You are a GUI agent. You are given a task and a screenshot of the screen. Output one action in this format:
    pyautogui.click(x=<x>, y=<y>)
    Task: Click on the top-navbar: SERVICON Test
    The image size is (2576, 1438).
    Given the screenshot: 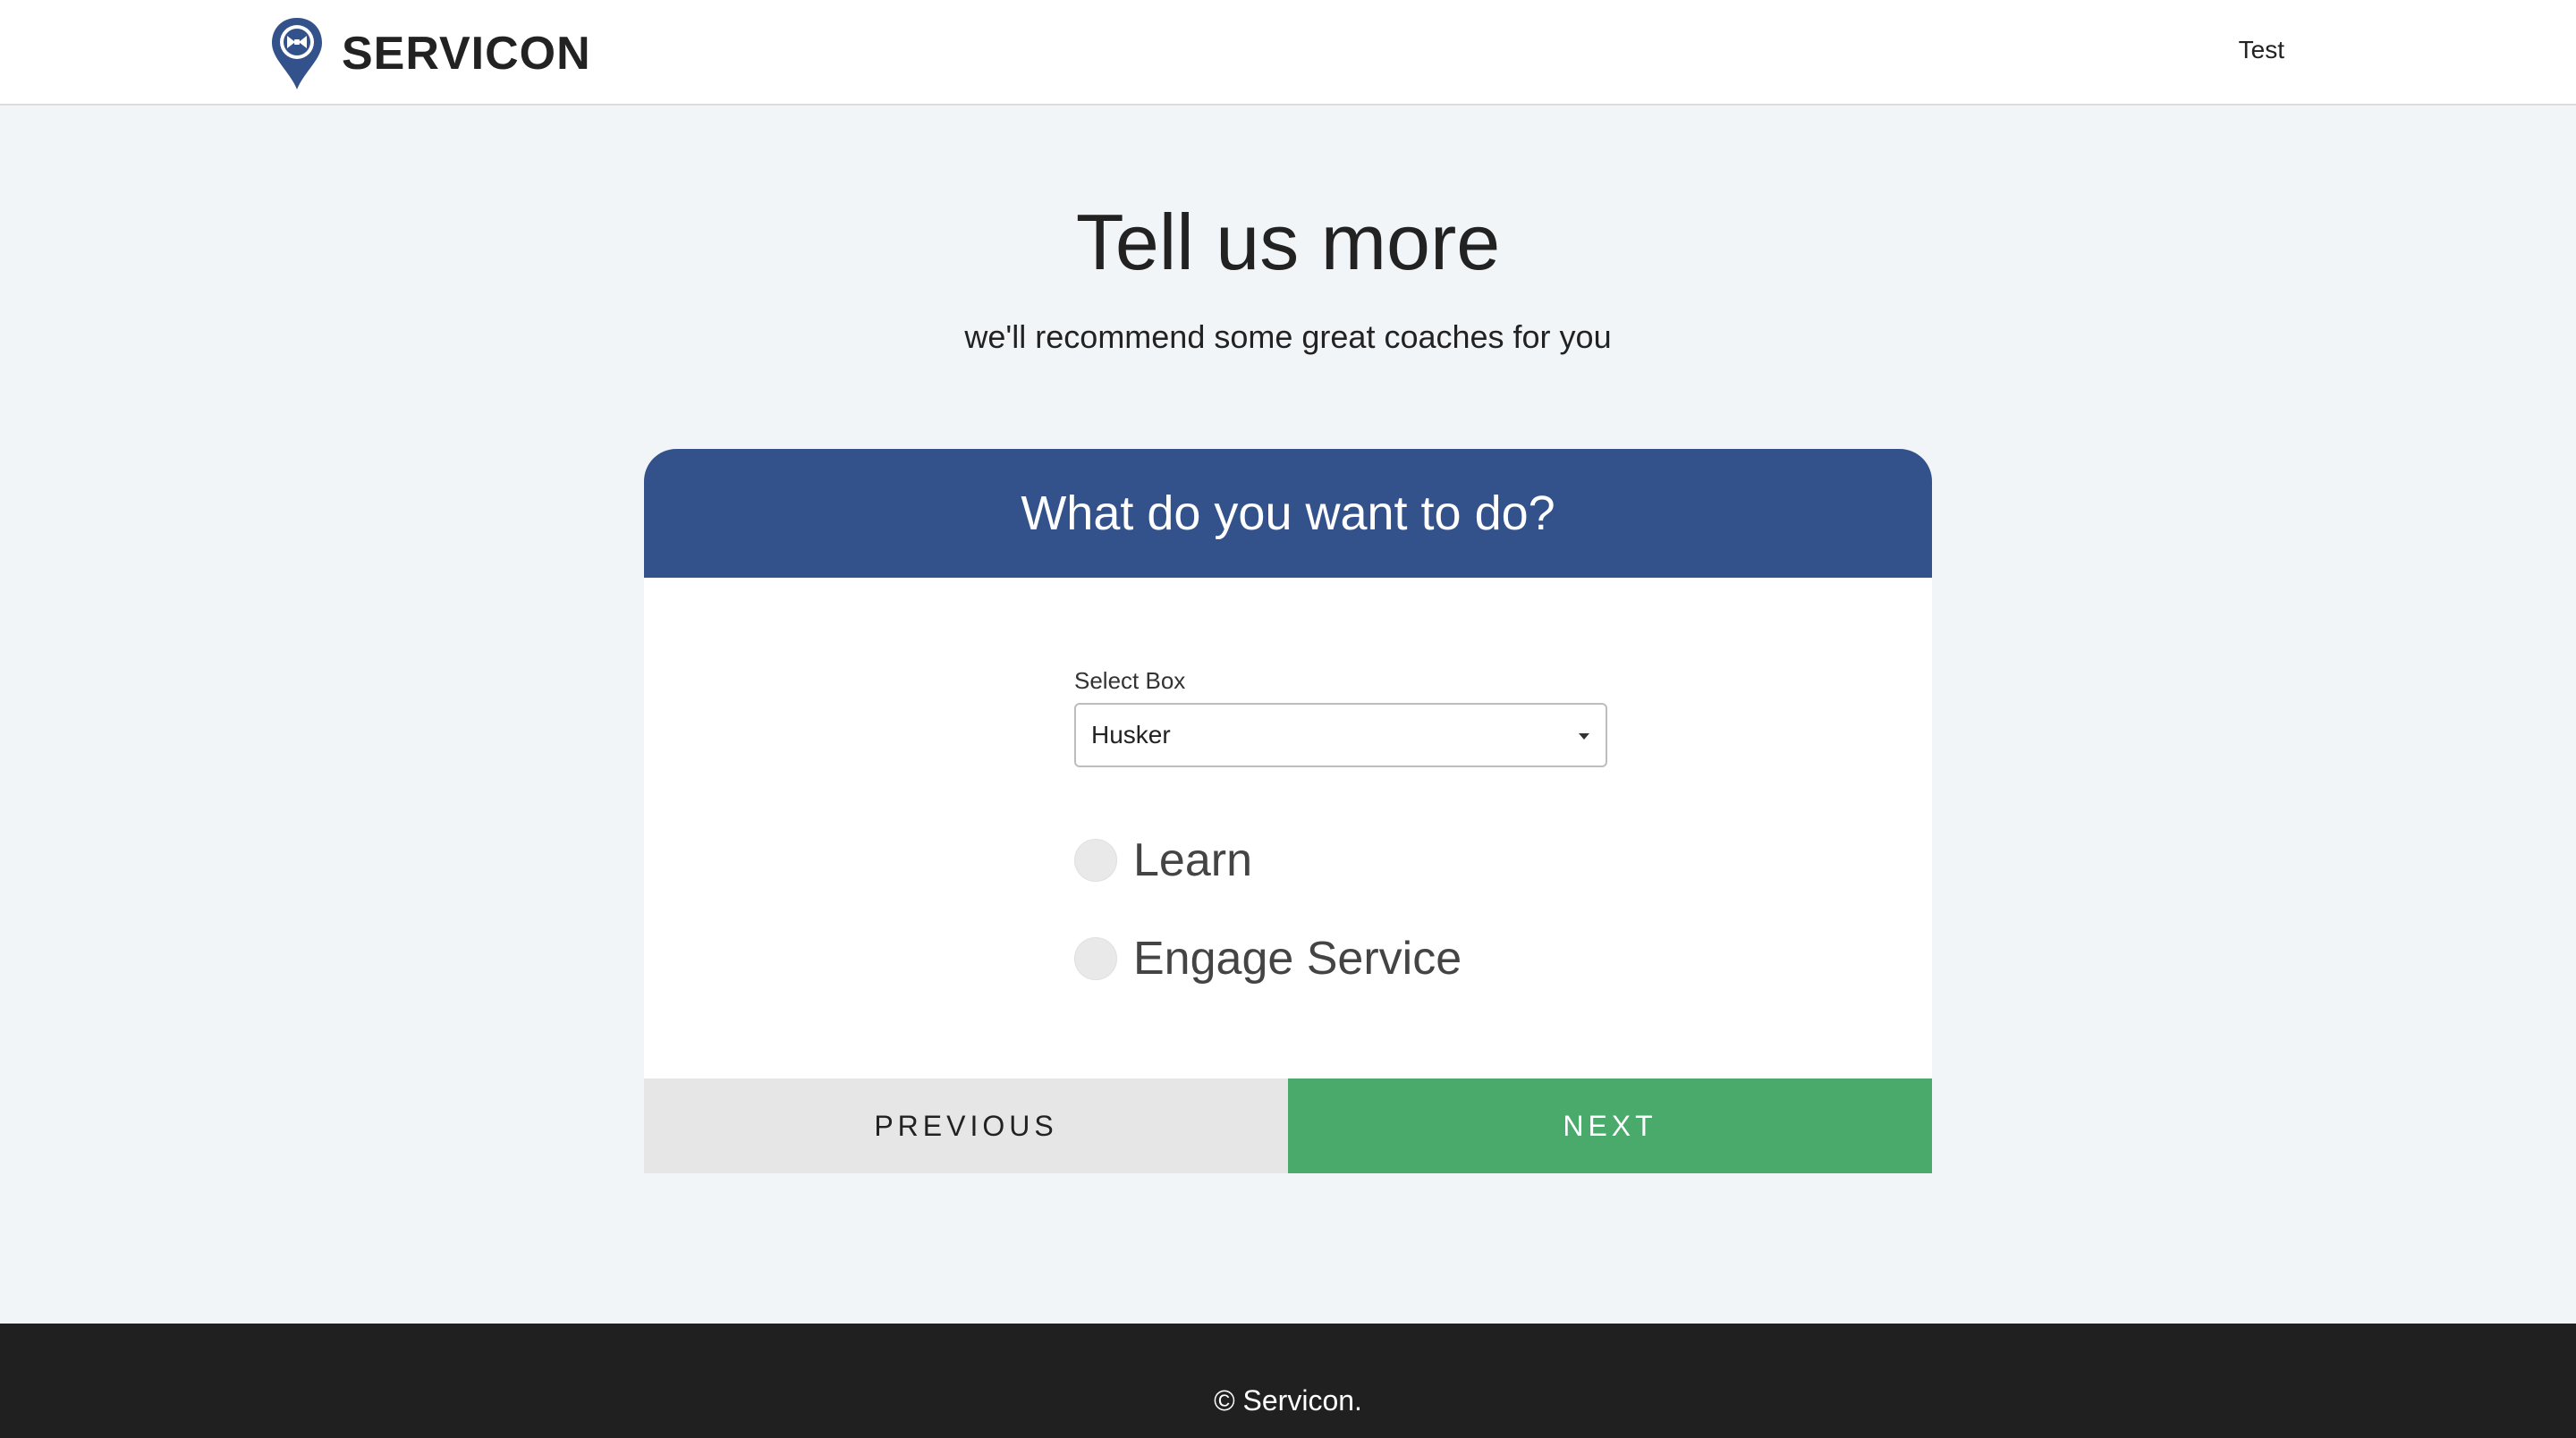 What is the action you would take?
    pyautogui.click(x=1288, y=53)
    